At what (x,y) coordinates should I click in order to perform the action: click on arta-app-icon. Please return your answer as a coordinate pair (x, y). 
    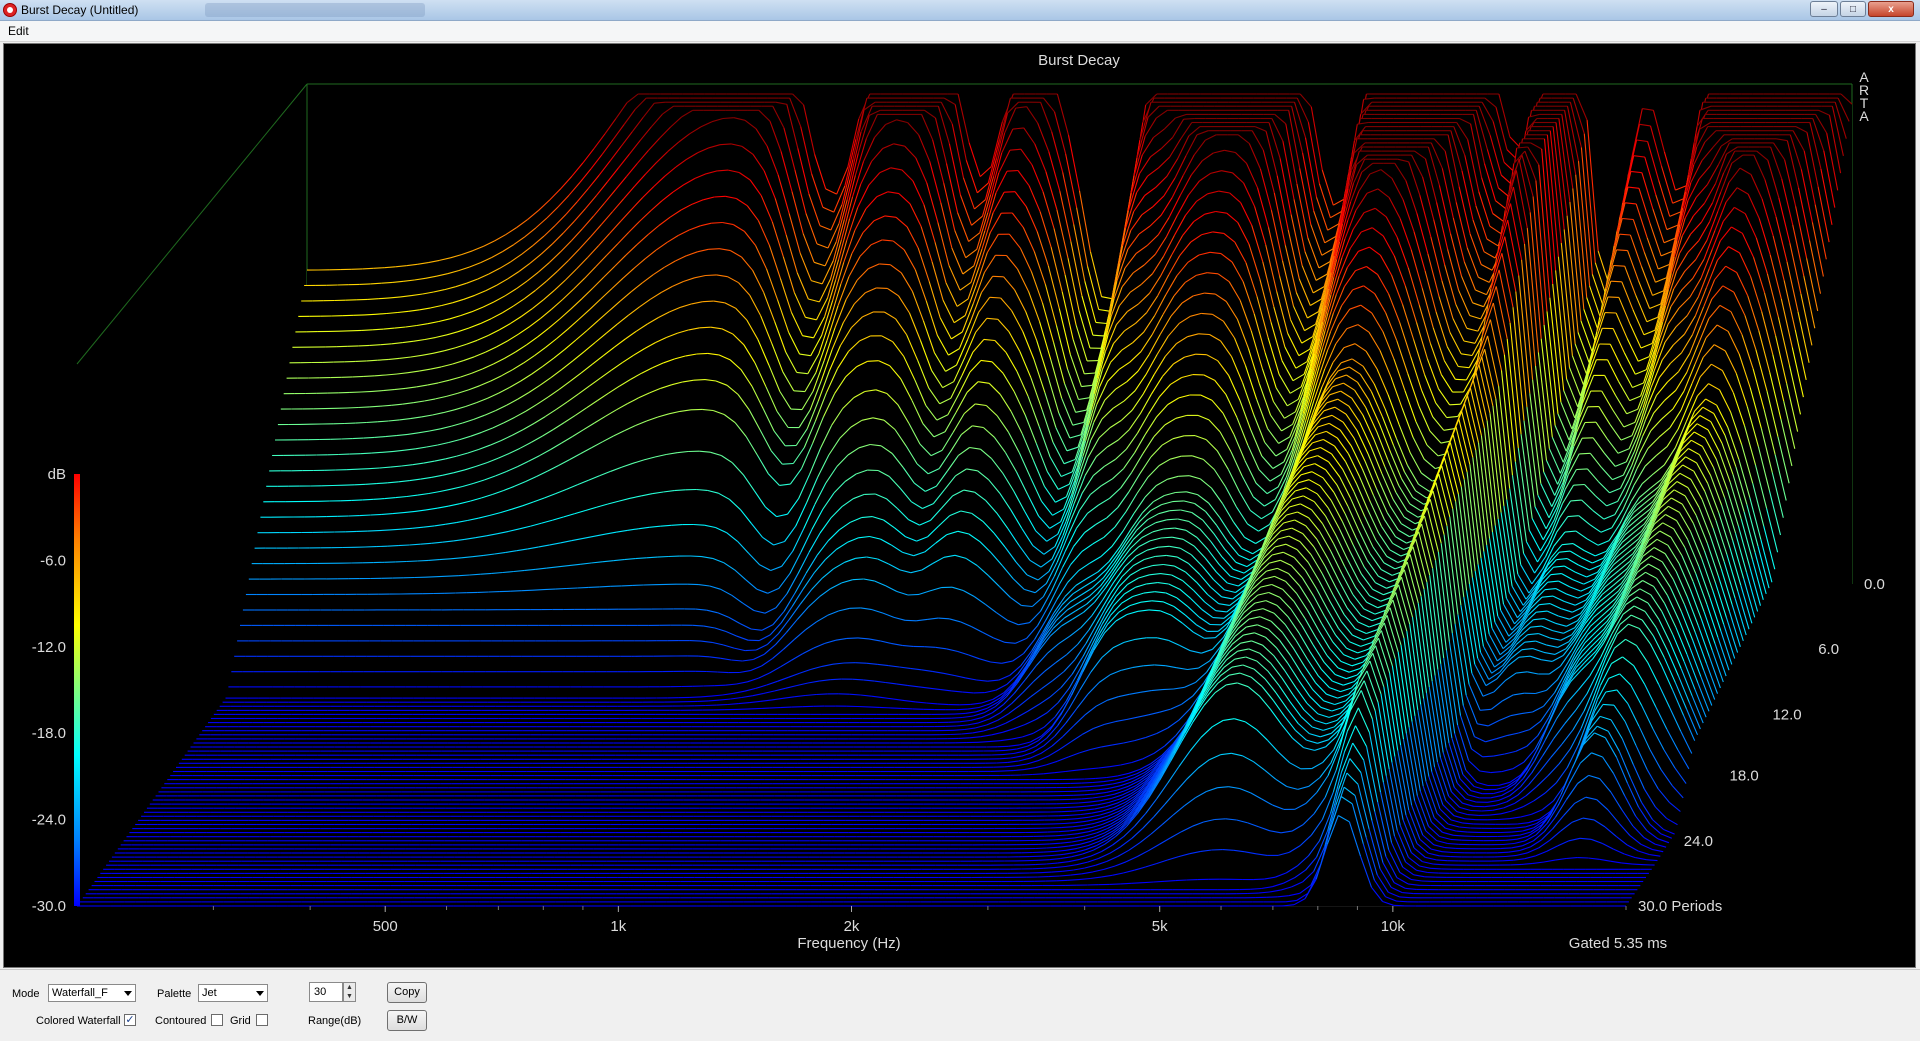
    Looking at the image, I should click on (10, 10).